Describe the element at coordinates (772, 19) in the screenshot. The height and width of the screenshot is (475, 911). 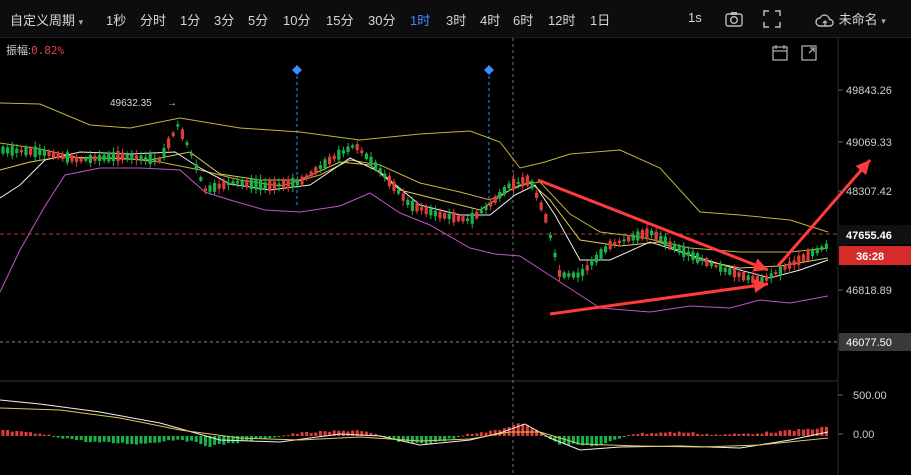
I see `fullscreen-icon` at that location.